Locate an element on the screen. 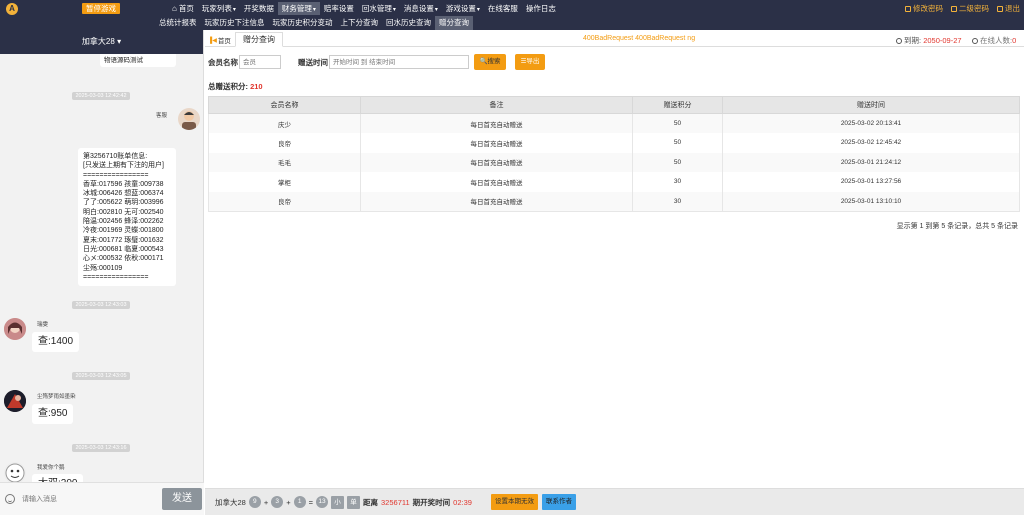 This screenshot has height=515, width=1024. table-row: 庆少 每日首充自动赠送 50 2025-03-02 20:13:41 is located at coordinates (614, 123).